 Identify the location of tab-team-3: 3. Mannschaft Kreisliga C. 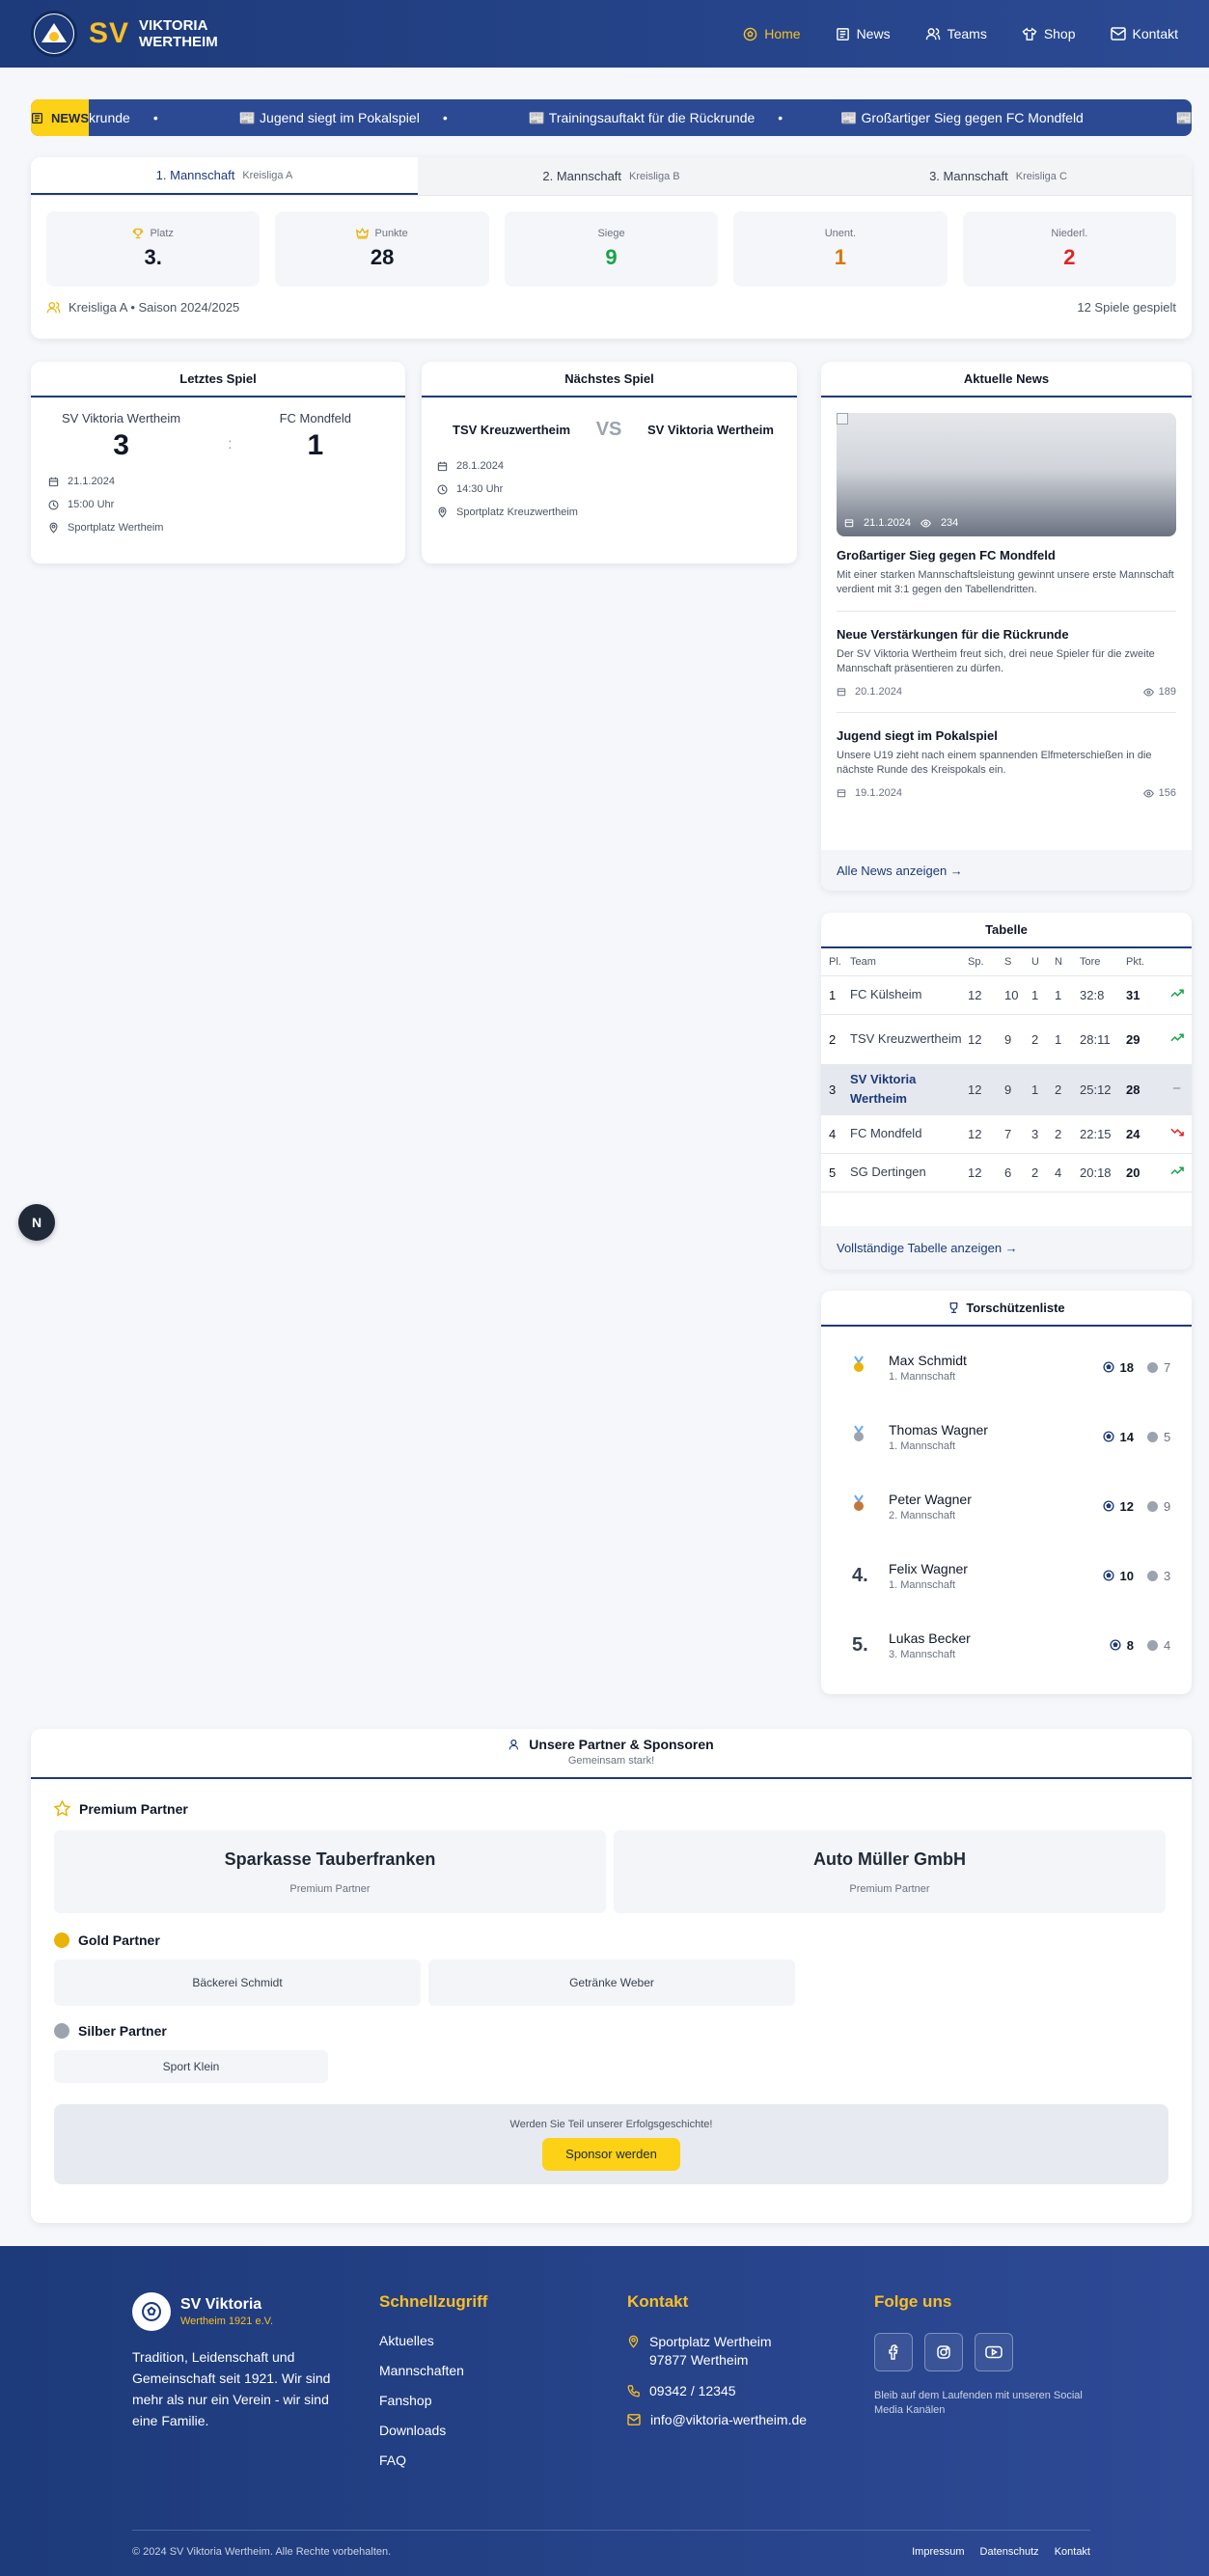
(998, 176).